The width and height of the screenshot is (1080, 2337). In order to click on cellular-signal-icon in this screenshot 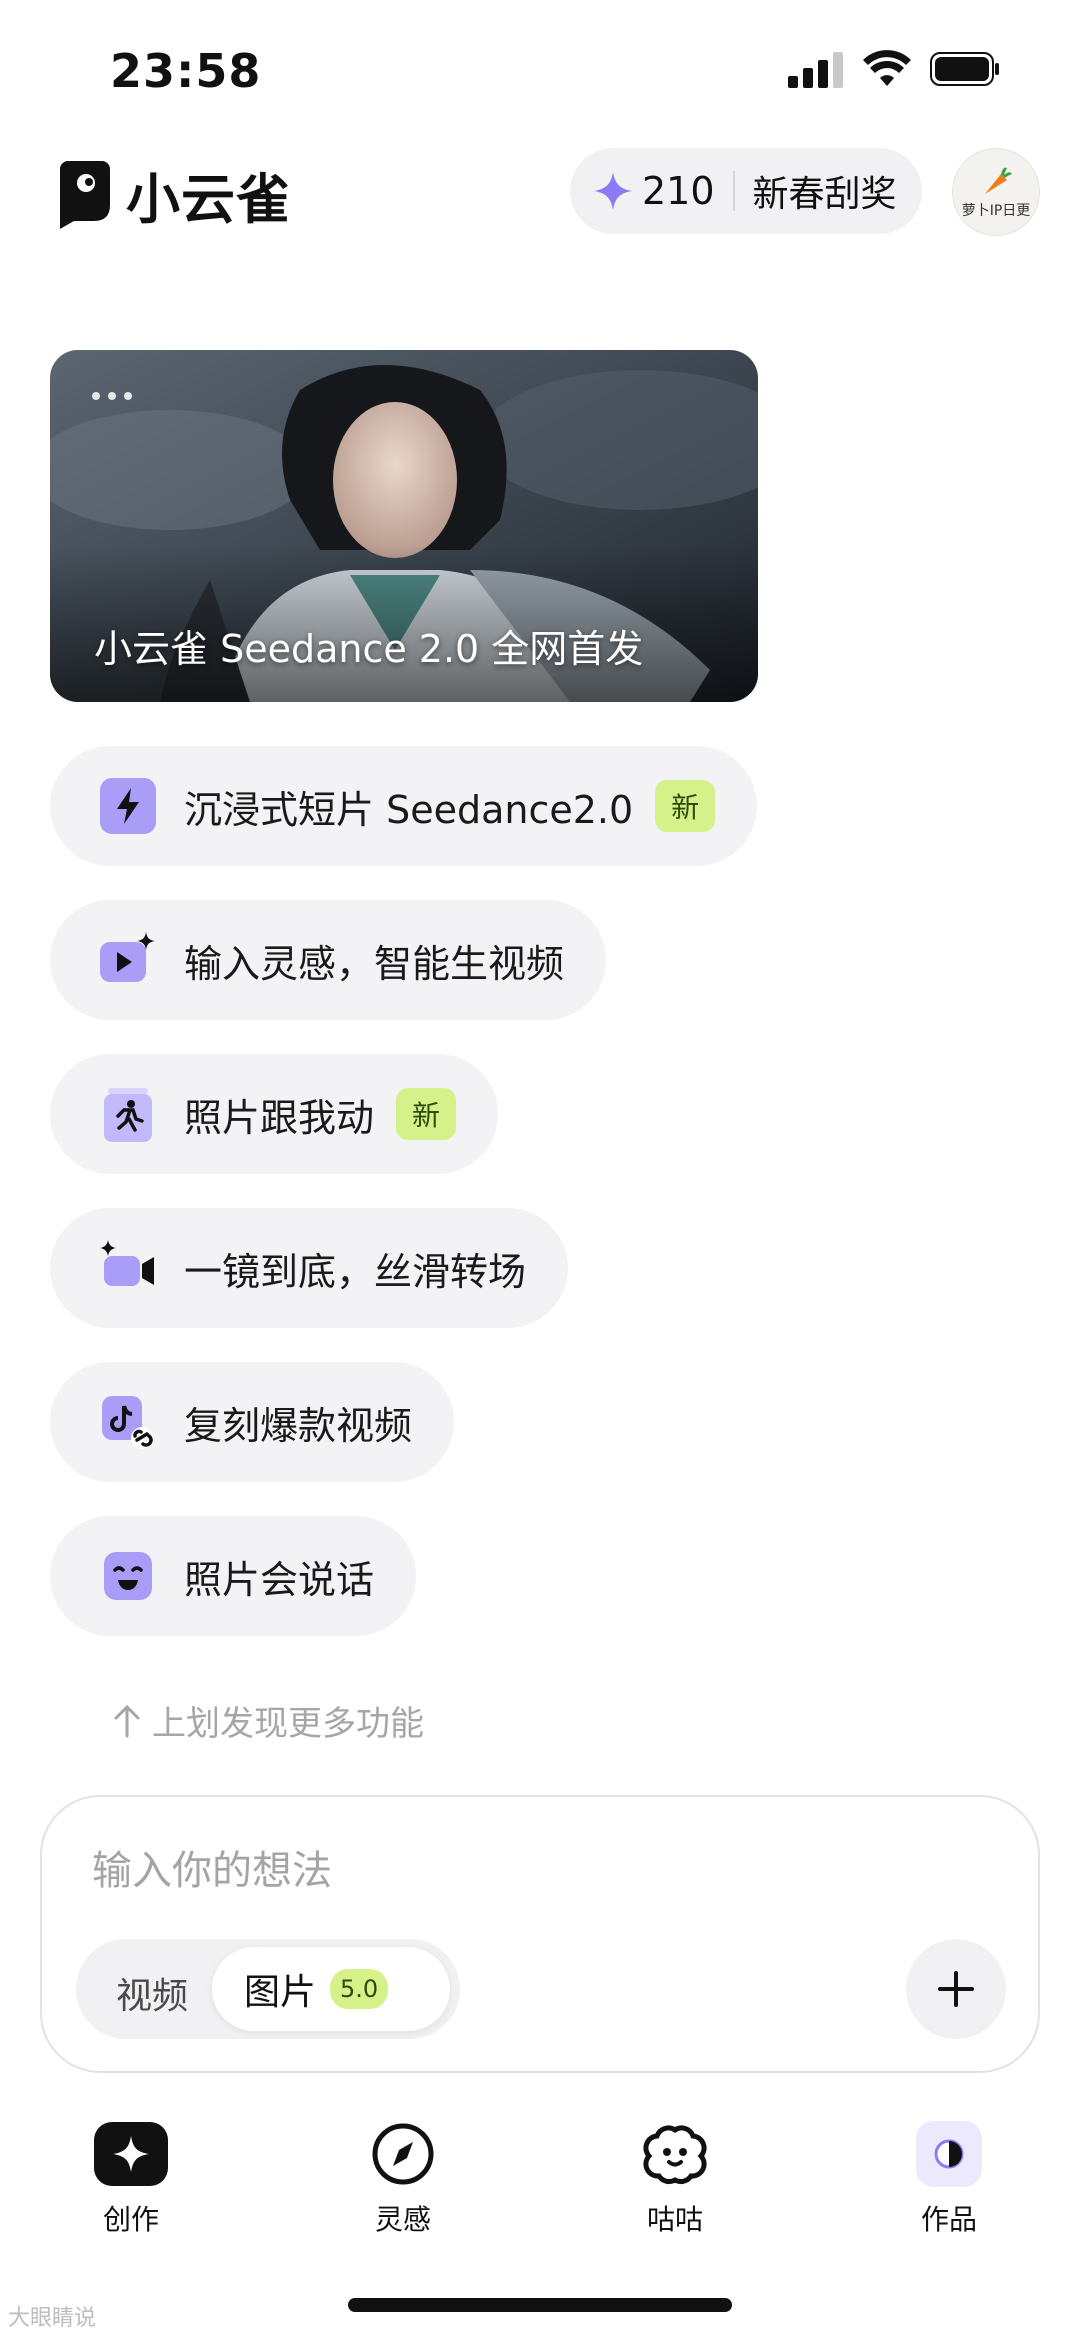, I will do `click(816, 70)`.